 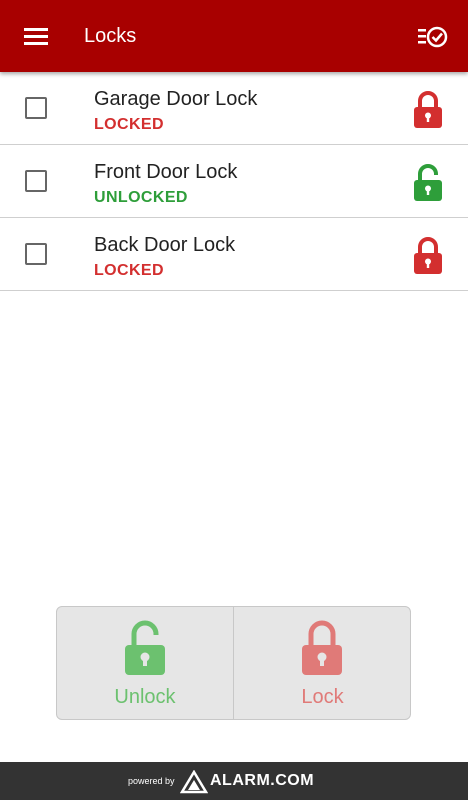 I want to click on manage-button, so click(x=433, y=37).